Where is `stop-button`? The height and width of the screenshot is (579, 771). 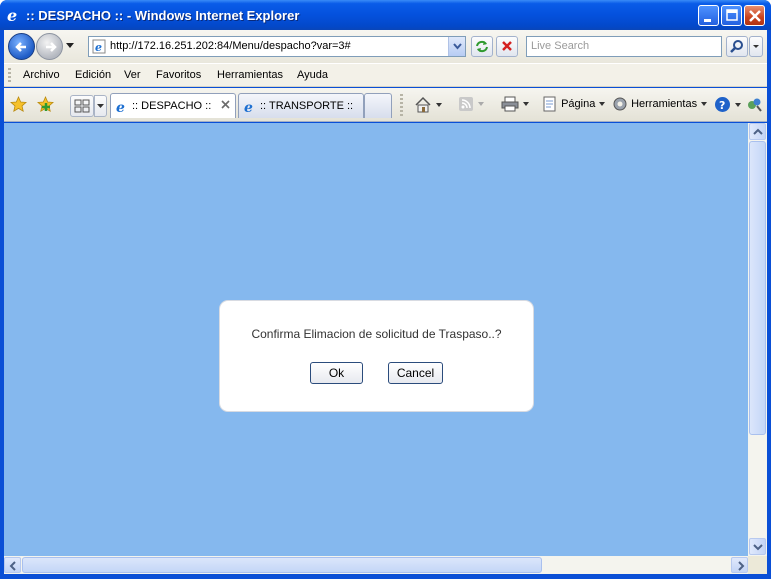 stop-button is located at coordinates (507, 46).